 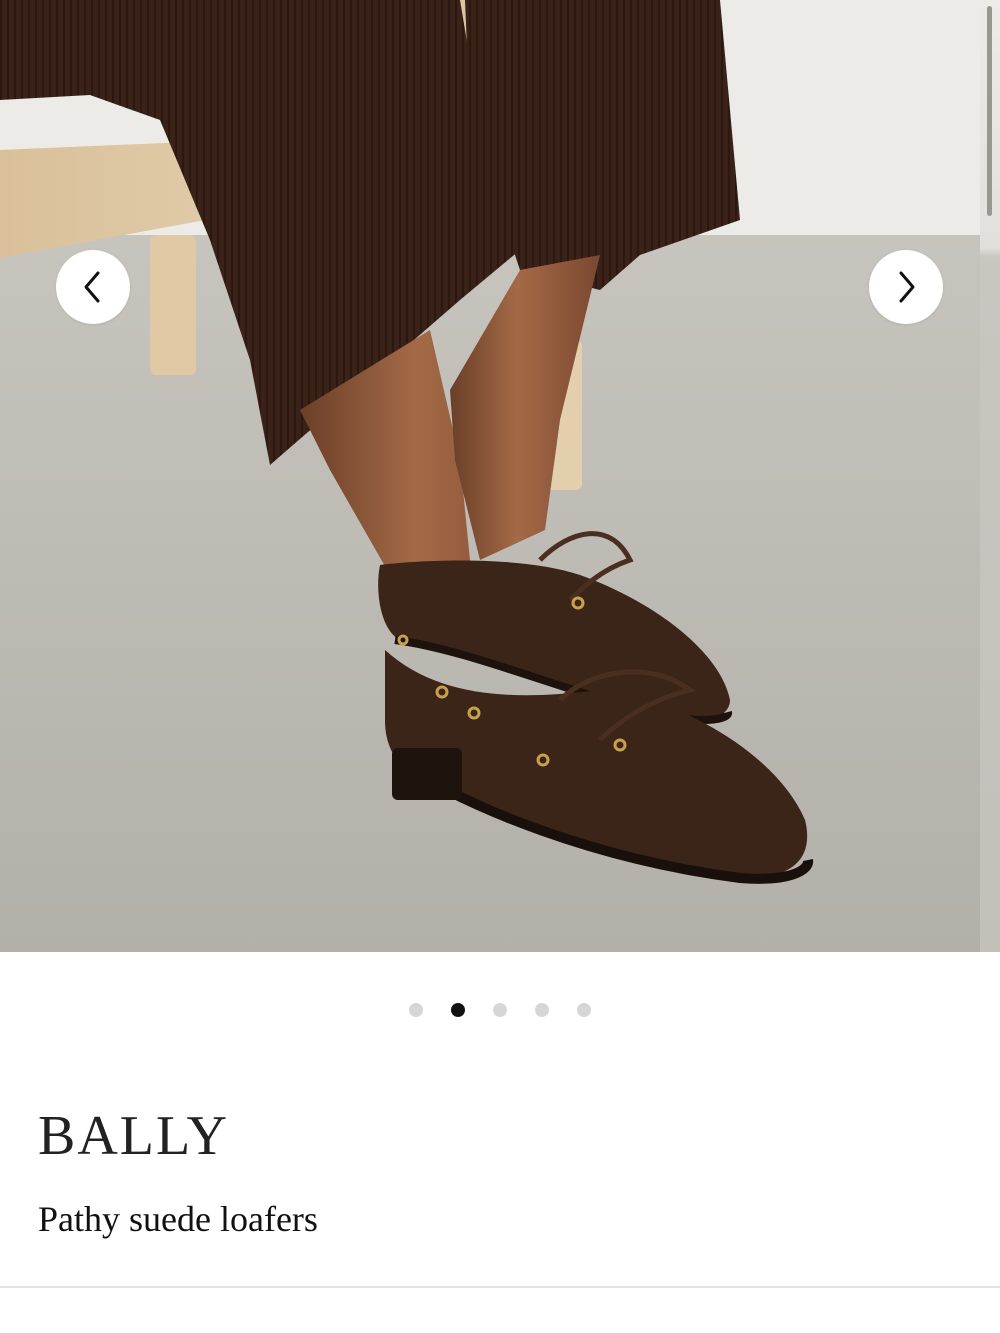 I want to click on scrollbar-thumb, so click(x=989, y=111).